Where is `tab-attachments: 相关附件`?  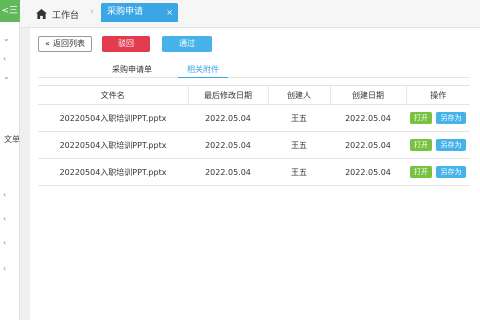
tab-attachments: 相关附件 is located at coordinates (203, 71).